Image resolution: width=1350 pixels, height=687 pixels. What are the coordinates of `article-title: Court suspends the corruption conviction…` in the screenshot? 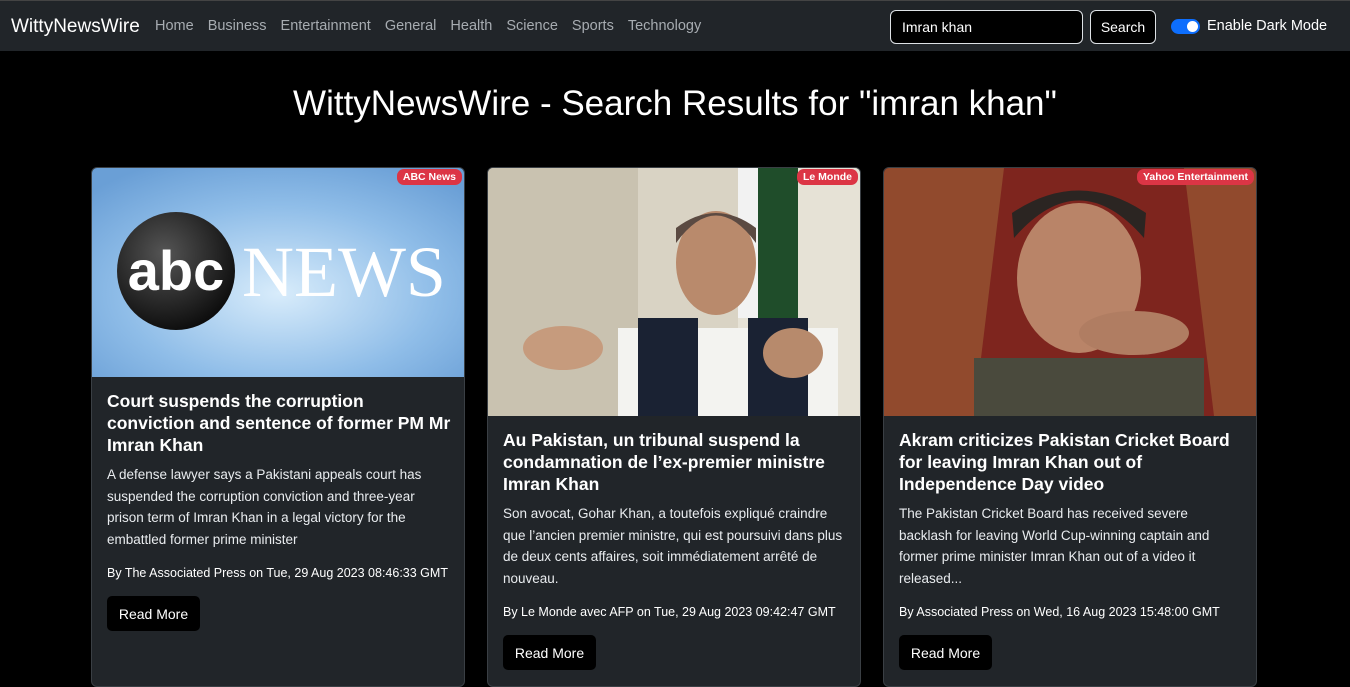 It's located at (279, 423).